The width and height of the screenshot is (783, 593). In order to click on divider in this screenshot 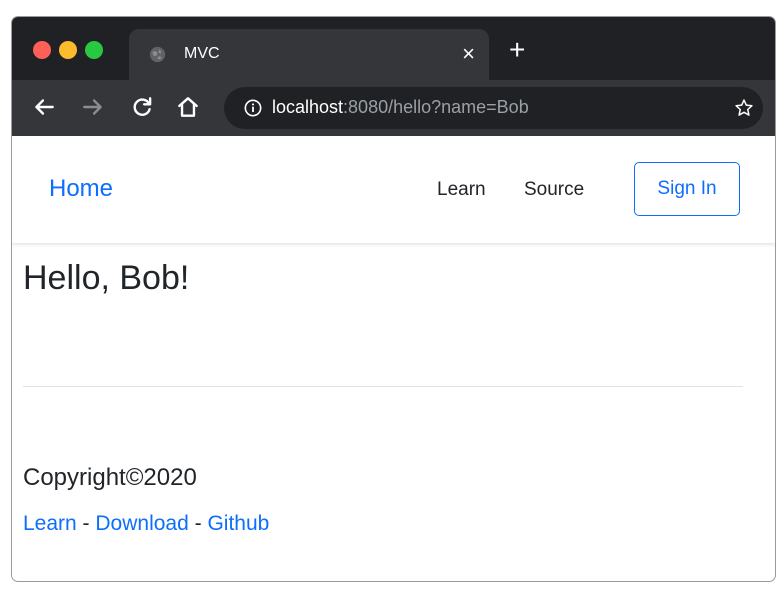, I will do `click(383, 386)`.